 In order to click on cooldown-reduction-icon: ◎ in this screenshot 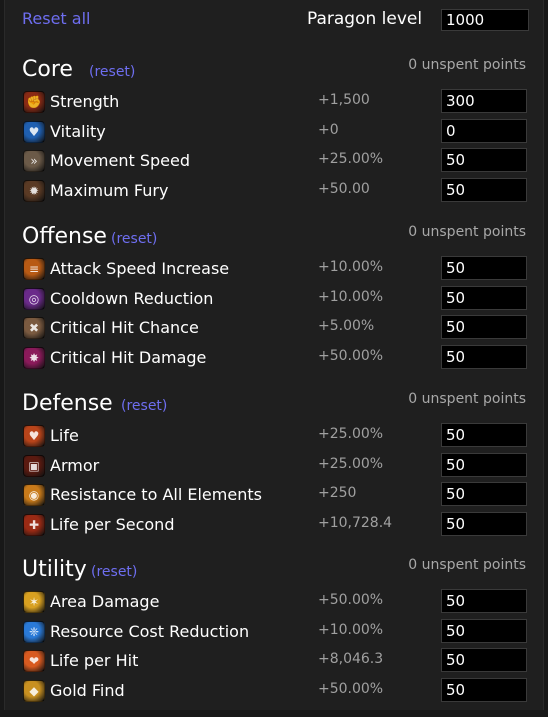, I will do `click(34, 299)`.